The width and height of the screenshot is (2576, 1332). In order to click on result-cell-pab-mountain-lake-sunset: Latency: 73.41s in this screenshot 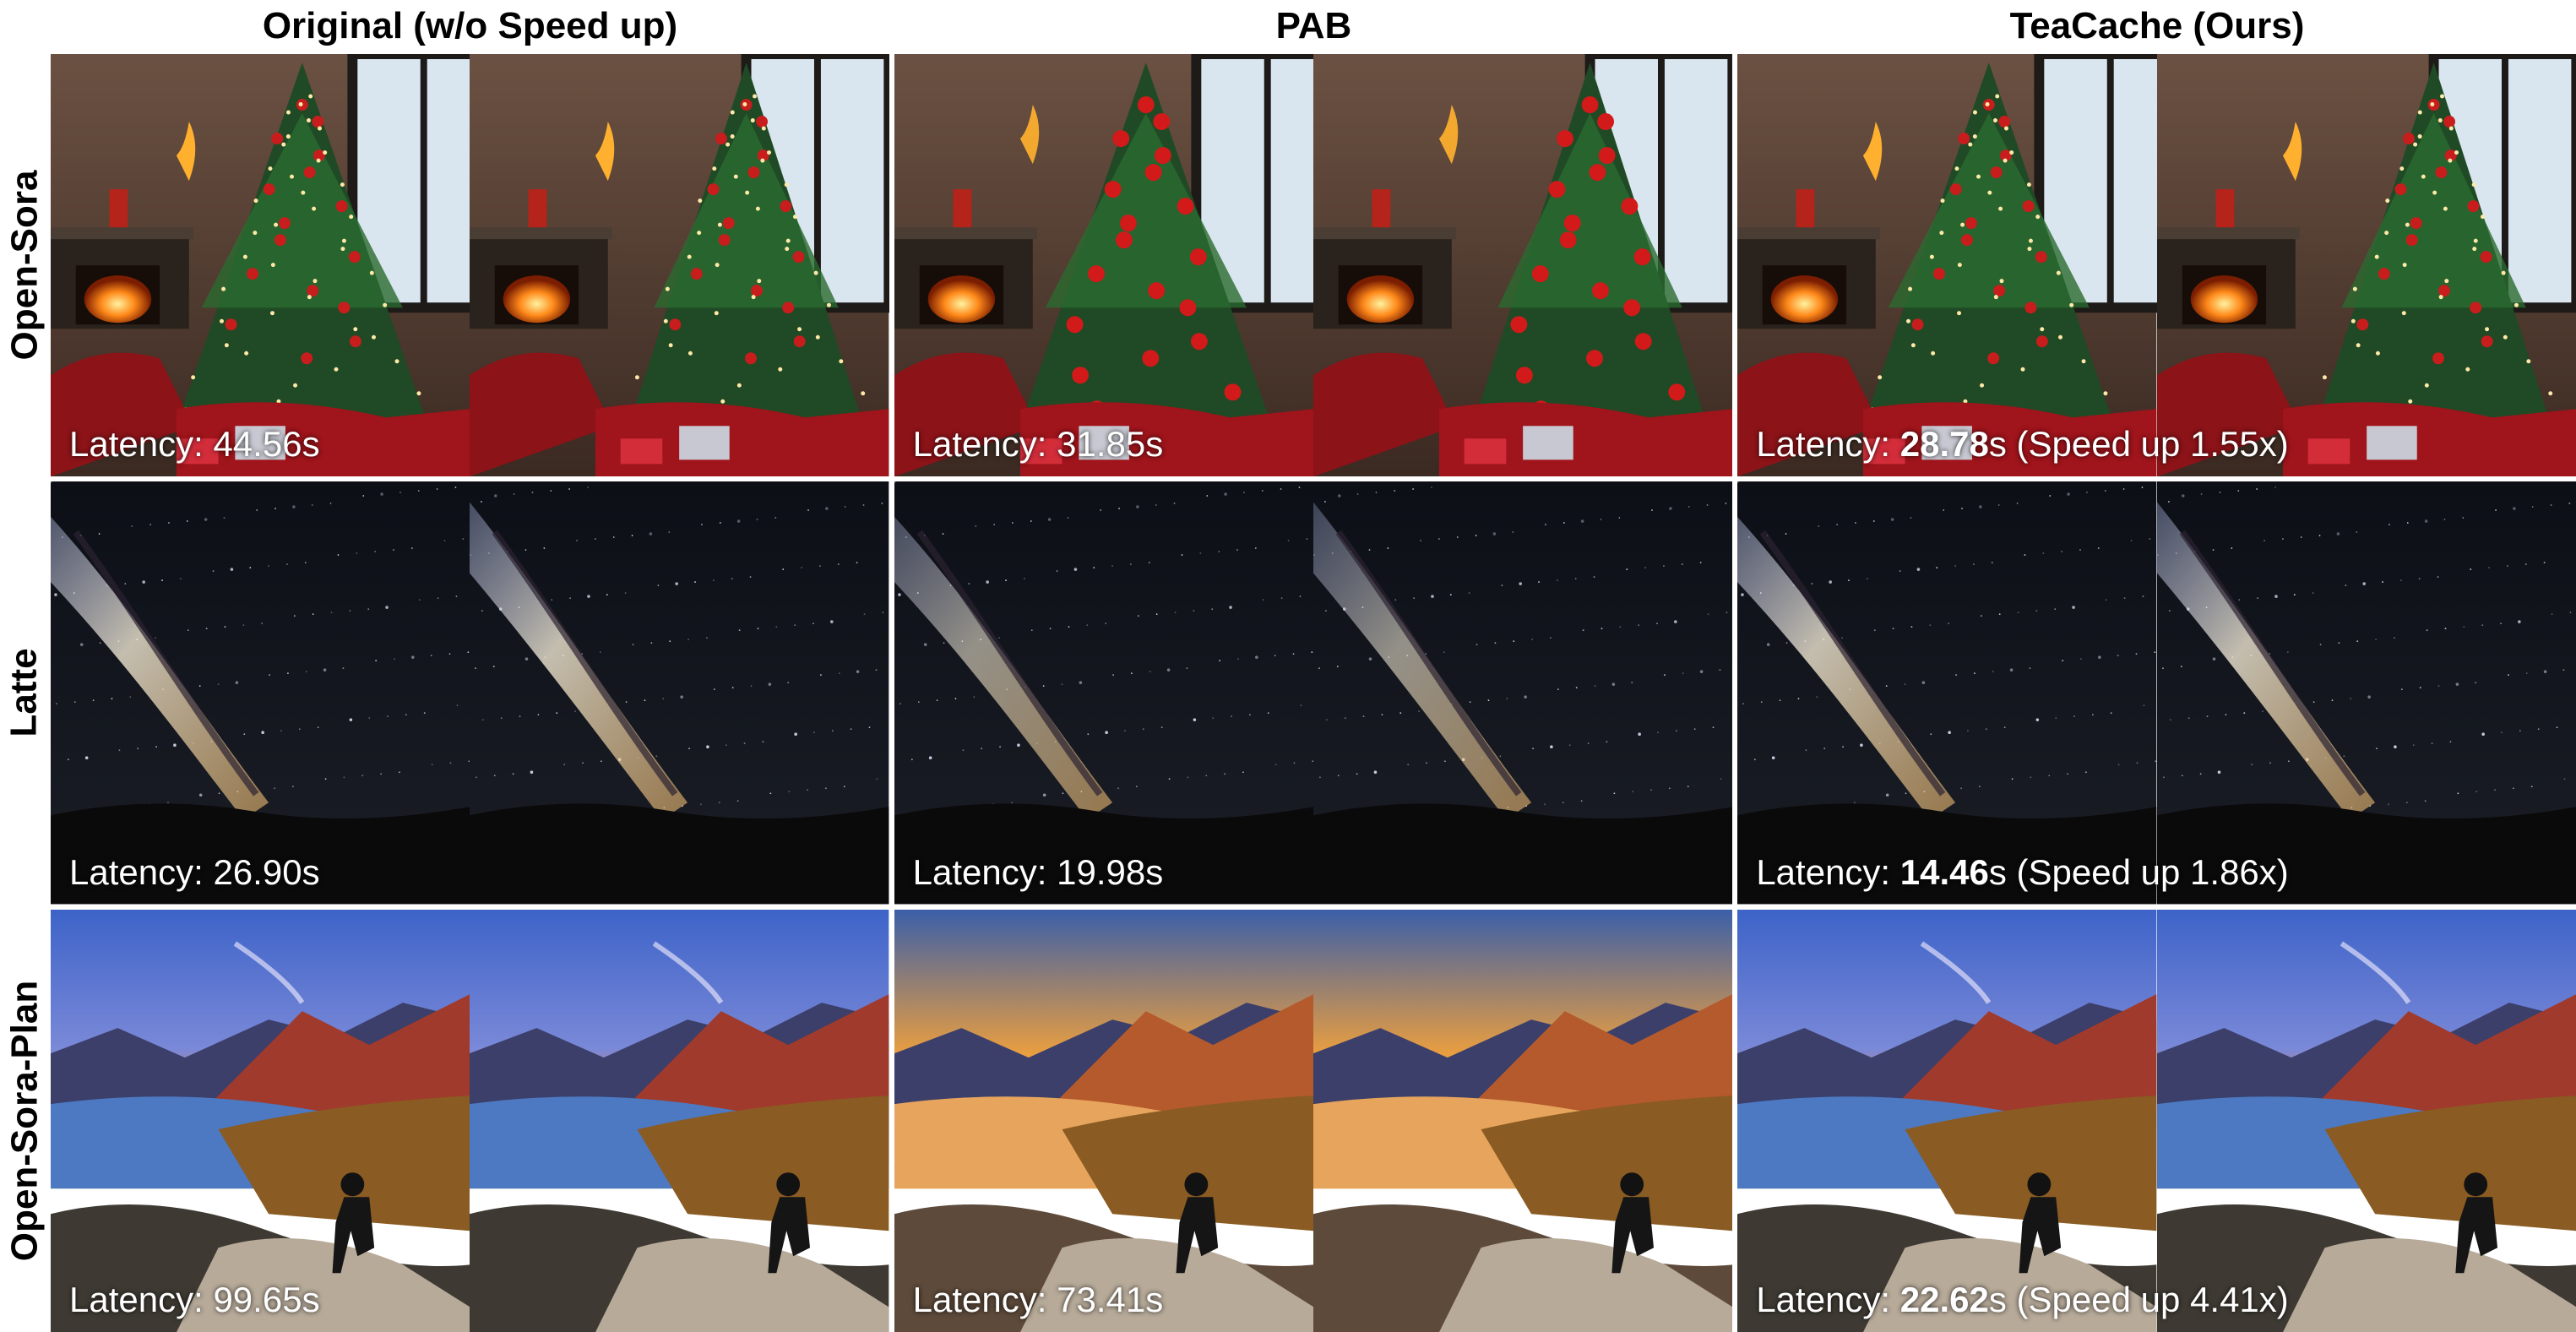, I will do `click(1313, 1120)`.